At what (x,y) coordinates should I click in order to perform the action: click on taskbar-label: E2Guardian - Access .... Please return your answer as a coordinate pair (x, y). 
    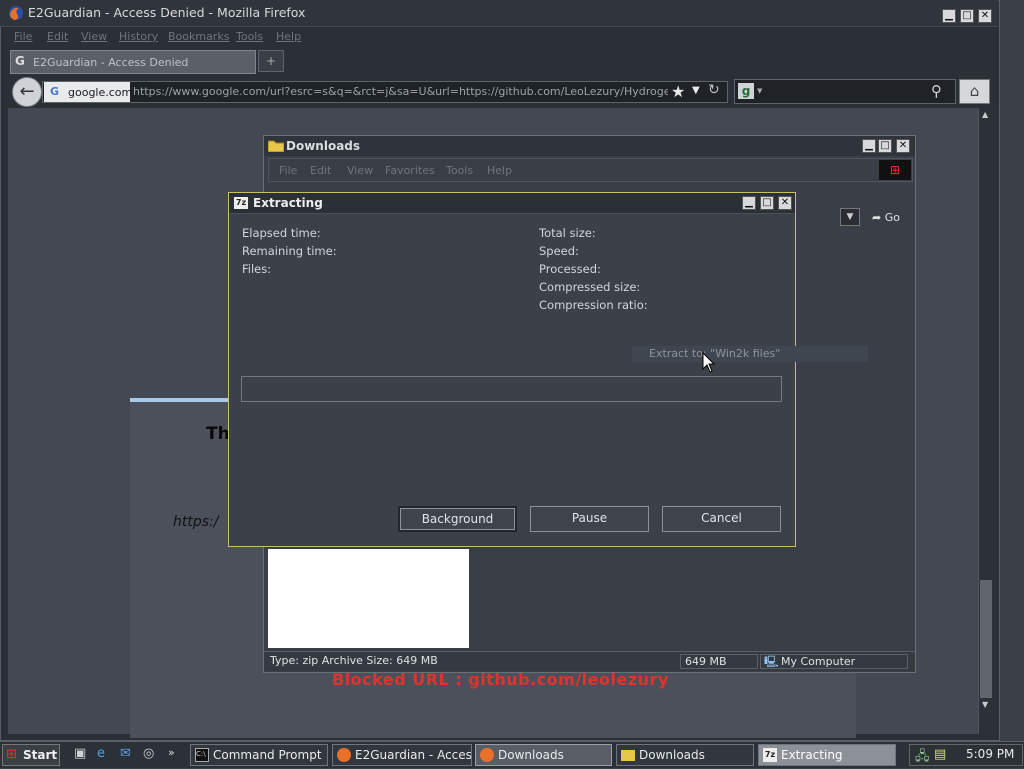
    Looking at the image, I should click on (413, 755).